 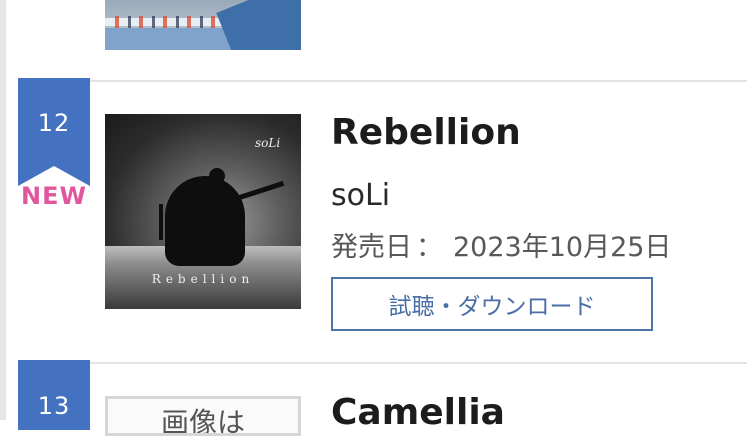 What do you see at coordinates (492, 304) in the screenshot?
I see `listen-download-button: 試聴・ダウンロード` at bounding box center [492, 304].